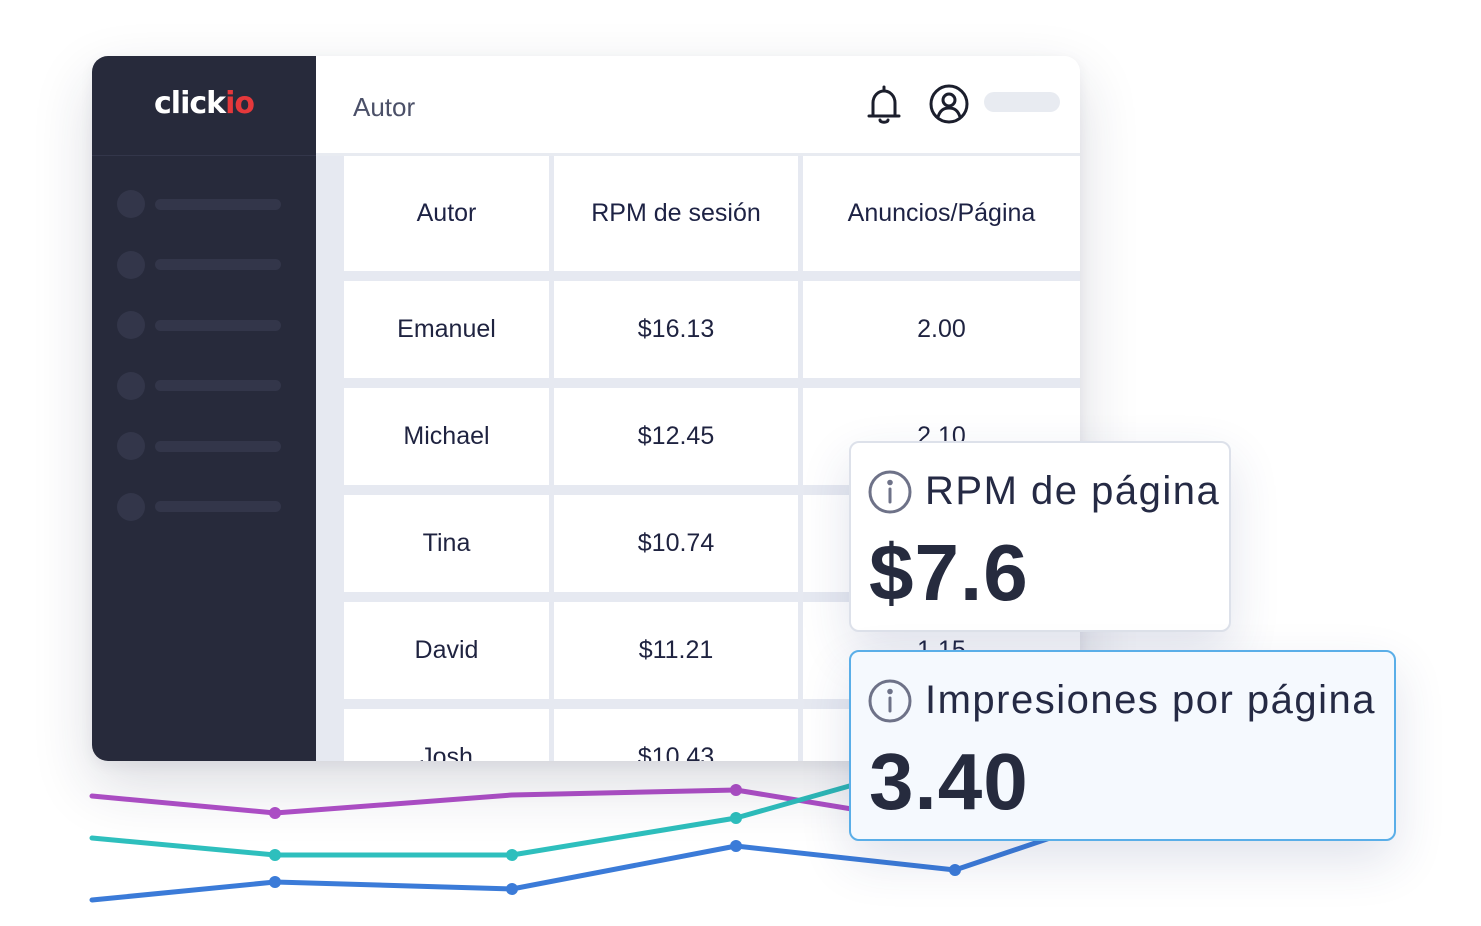  I want to click on account-name-placeholder, so click(1022, 102).